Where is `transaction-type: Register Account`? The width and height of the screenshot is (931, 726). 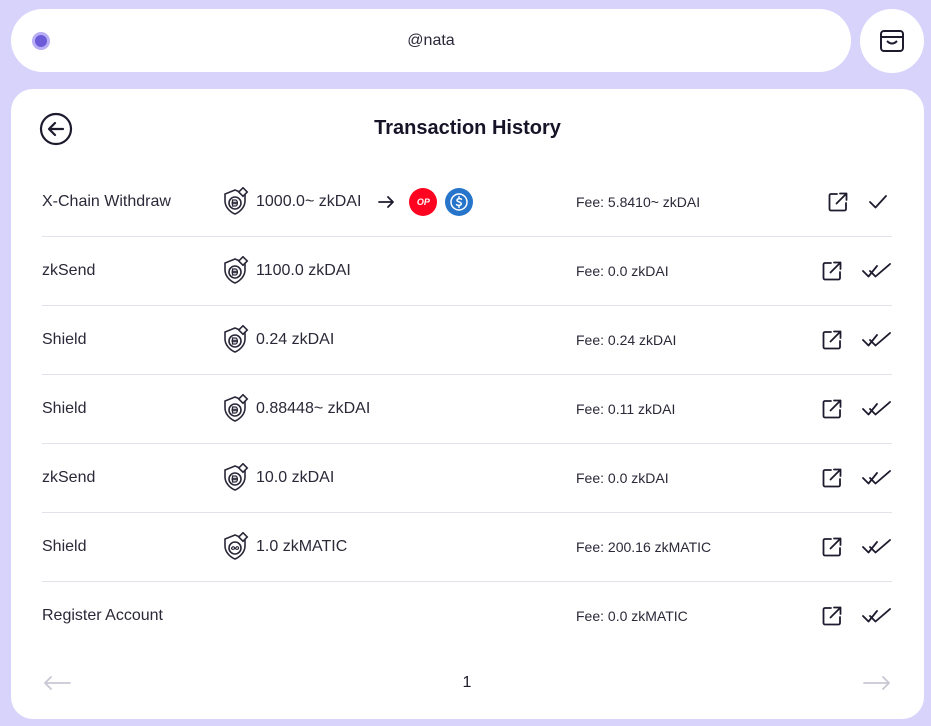 transaction-type: Register Account is located at coordinates (102, 615).